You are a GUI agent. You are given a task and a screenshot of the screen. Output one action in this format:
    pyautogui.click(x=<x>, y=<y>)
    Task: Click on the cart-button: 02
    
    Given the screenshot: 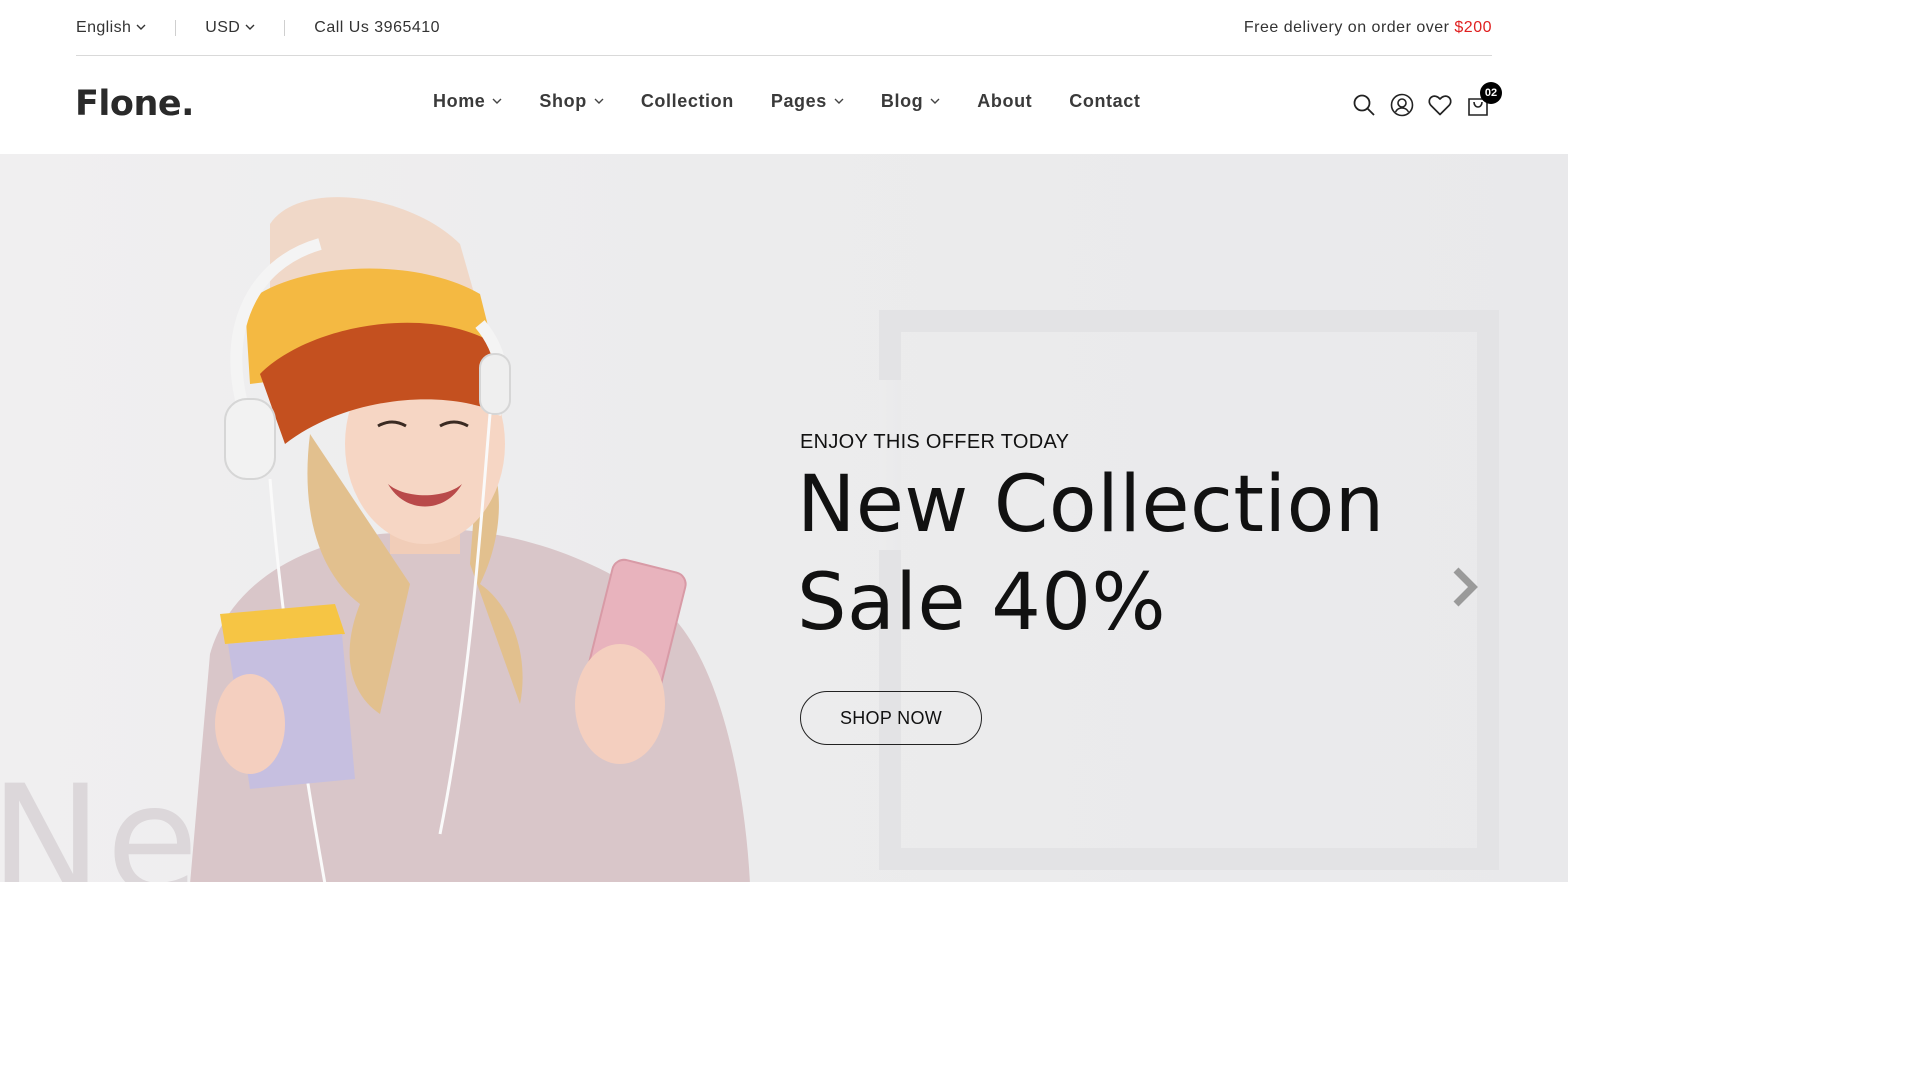 What is the action you would take?
    pyautogui.click(x=1483, y=100)
    